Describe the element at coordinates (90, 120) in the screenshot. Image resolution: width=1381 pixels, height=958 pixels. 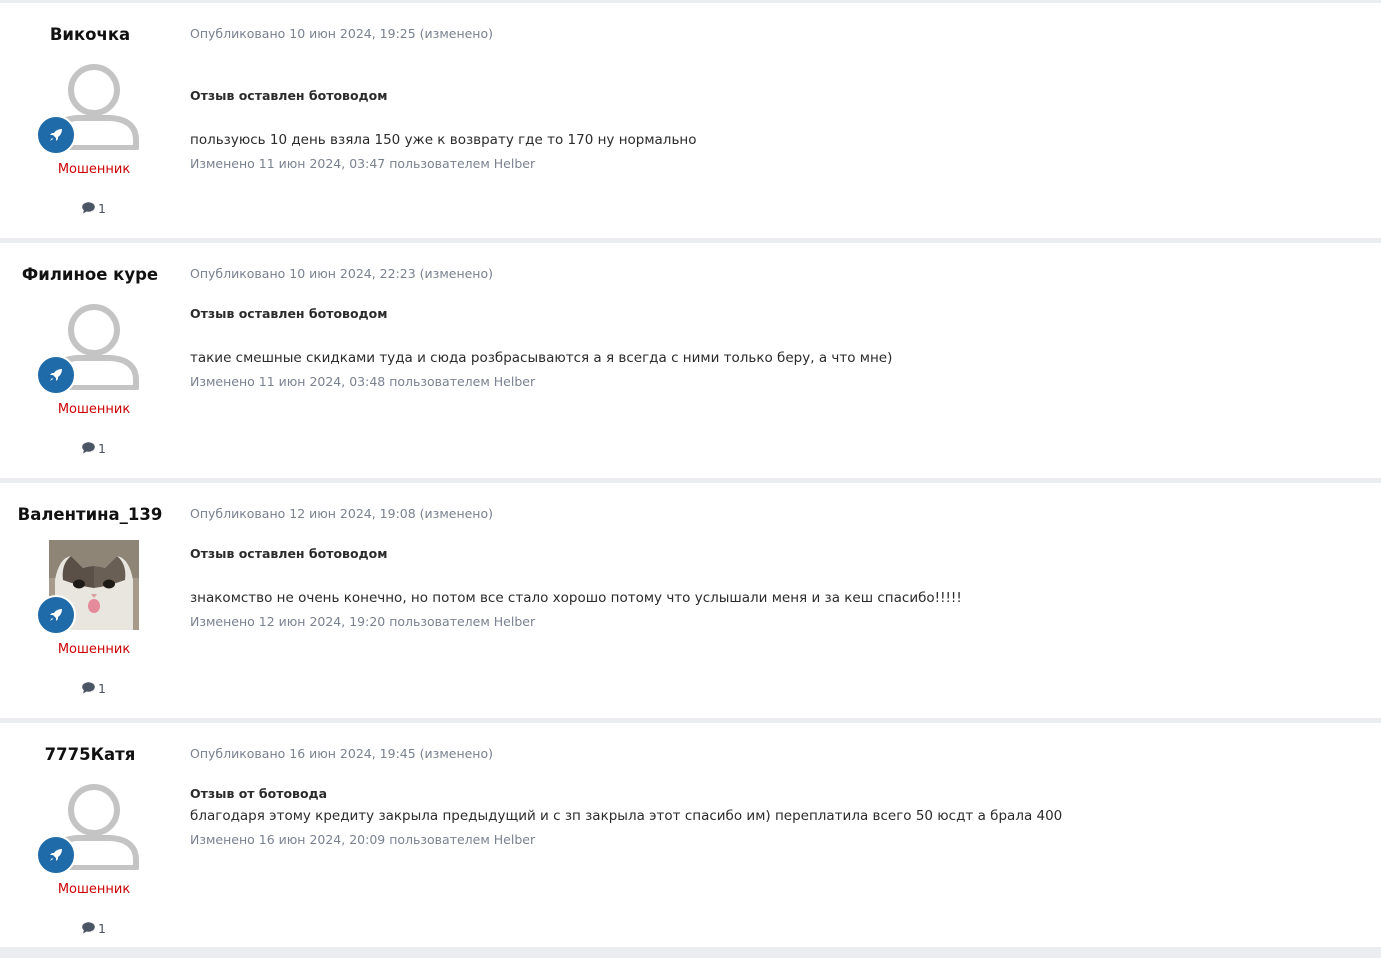
I see `post-author-panel: Викочка Мошенник 1` at that location.